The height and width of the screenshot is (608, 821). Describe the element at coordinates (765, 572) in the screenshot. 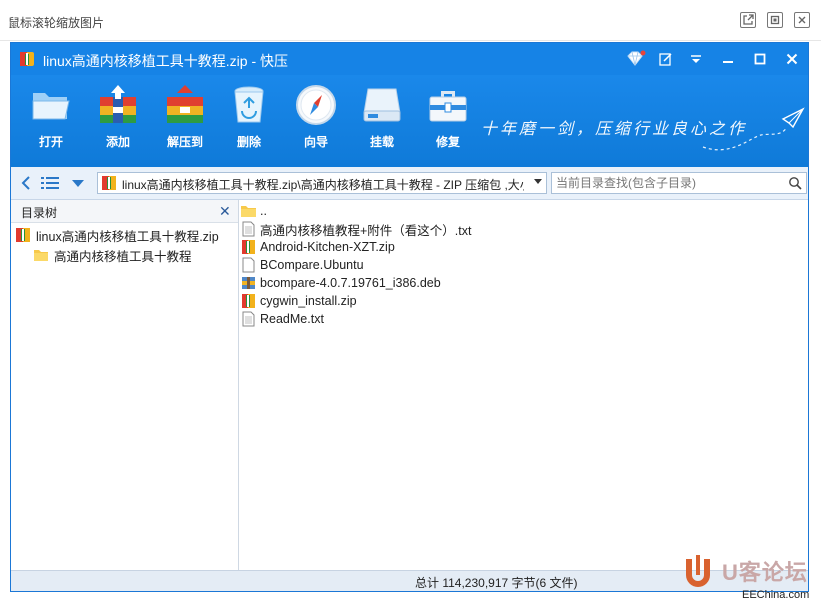

I see `watermark-text: U客论坛` at that location.